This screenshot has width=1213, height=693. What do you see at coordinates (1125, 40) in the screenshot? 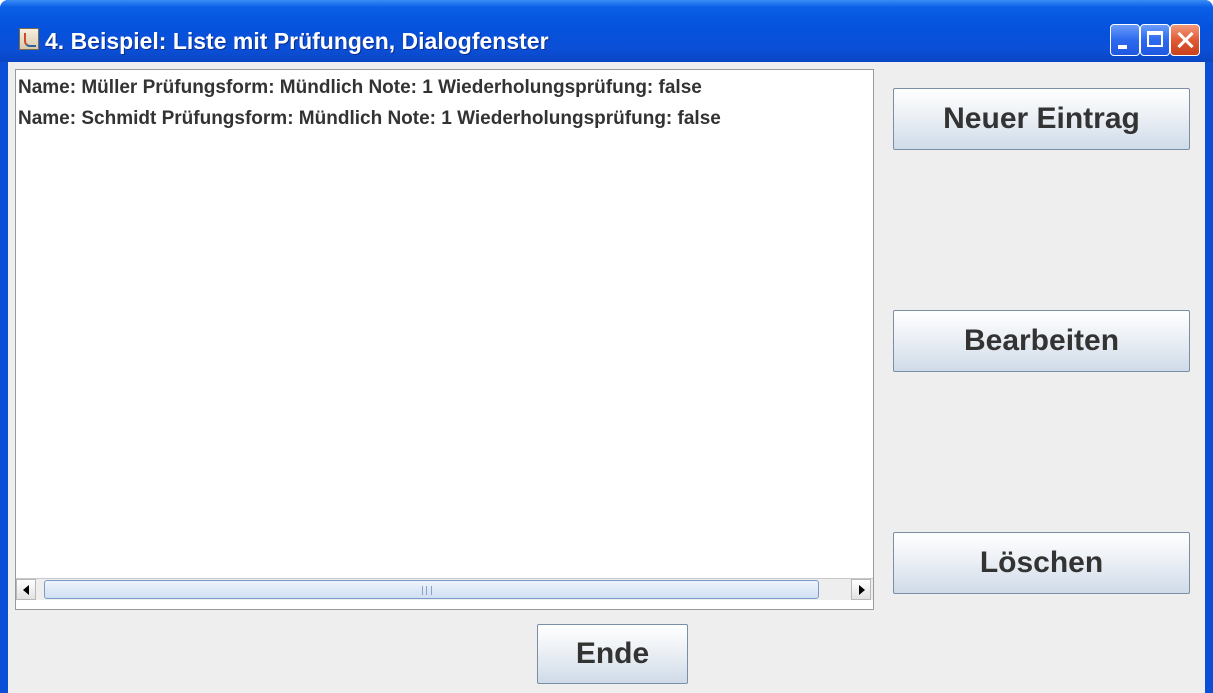
I see `minimize-button` at bounding box center [1125, 40].